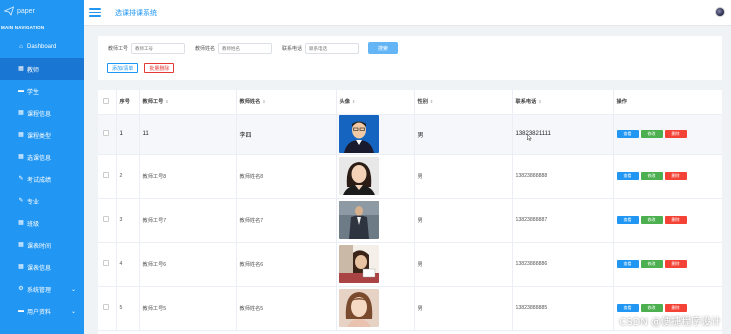  I want to click on sidebar-item-exam-scores: ✎ 考试成绩, so click(42, 179).